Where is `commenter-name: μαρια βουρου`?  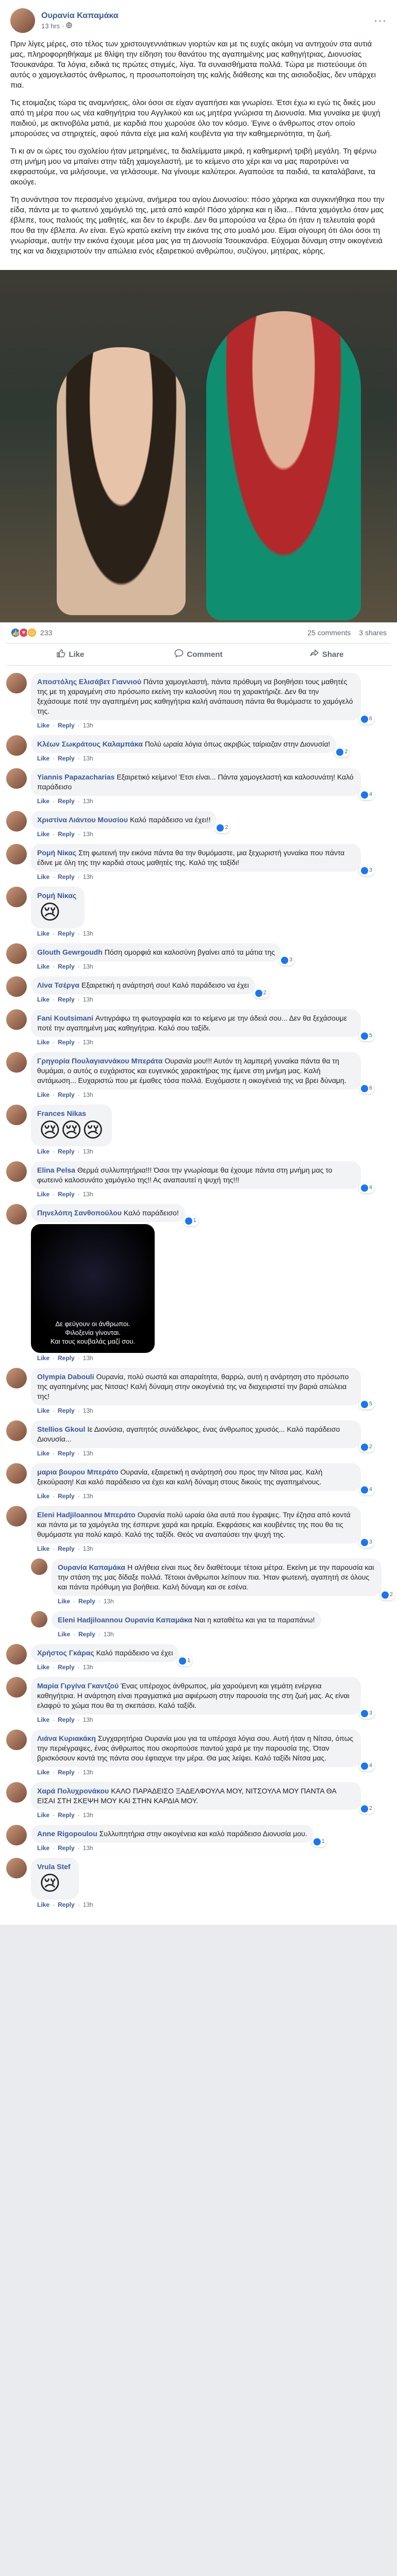 commenter-name: μαρια βουρου is located at coordinates (61, 1472).